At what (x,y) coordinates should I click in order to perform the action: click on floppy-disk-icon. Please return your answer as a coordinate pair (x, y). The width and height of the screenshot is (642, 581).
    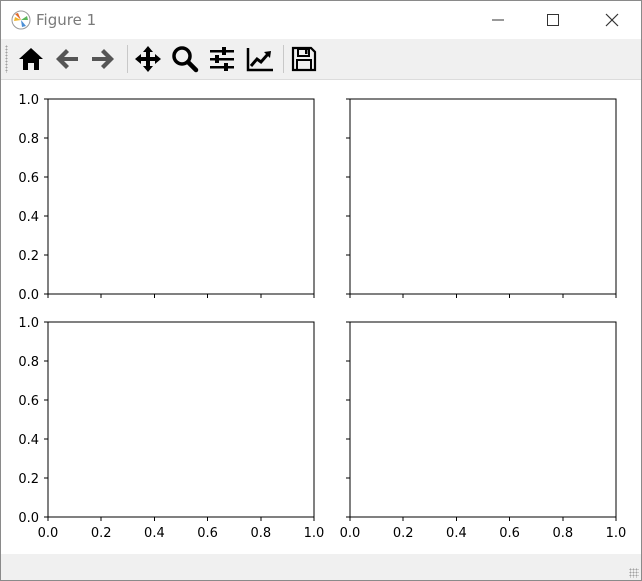
    Looking at the image, I should click on (304, 59).